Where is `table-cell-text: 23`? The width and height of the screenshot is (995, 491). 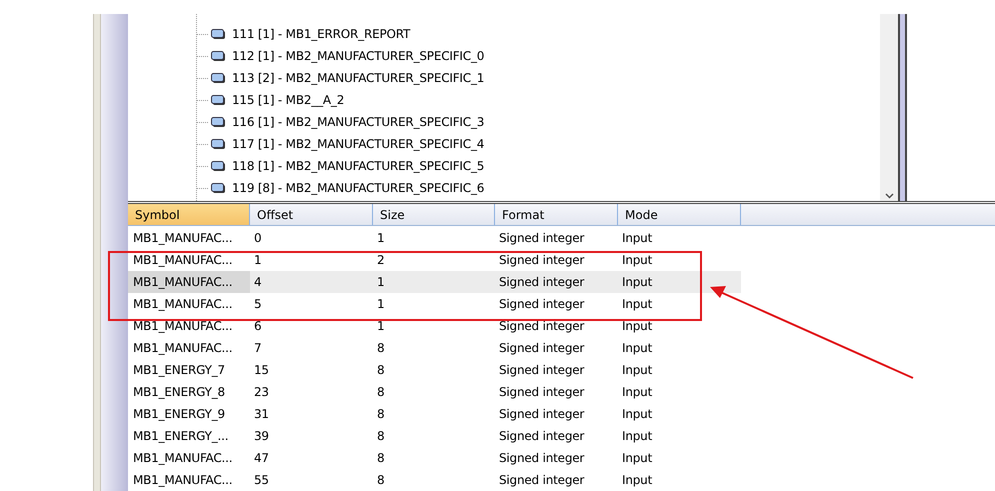
table-cell-text: 23 is located at coordinates (261, 392).